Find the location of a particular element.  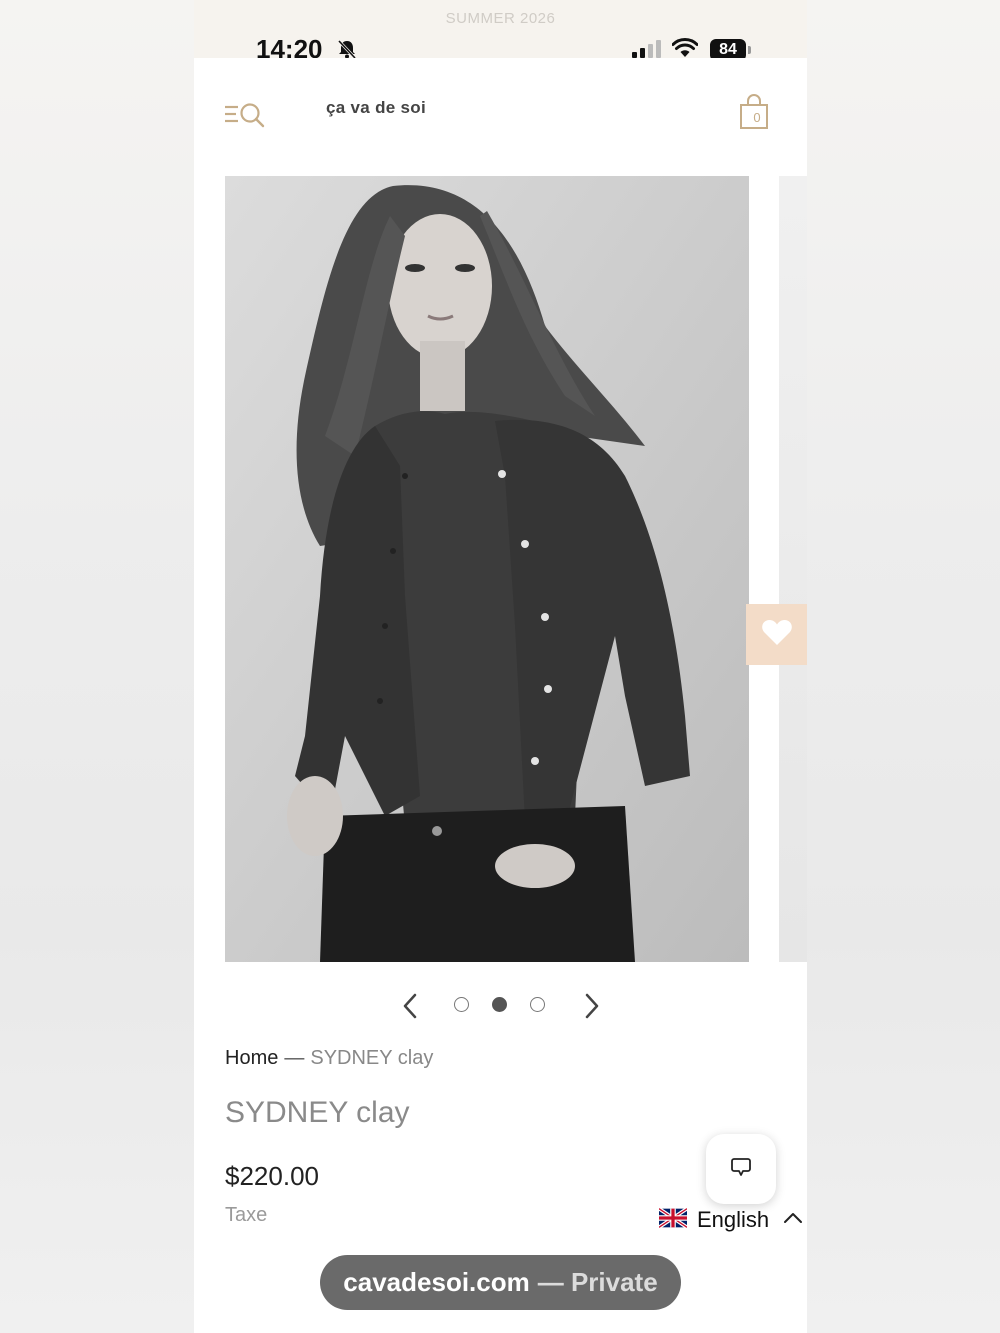

next-product-photo is located at coordinates (793, 569).